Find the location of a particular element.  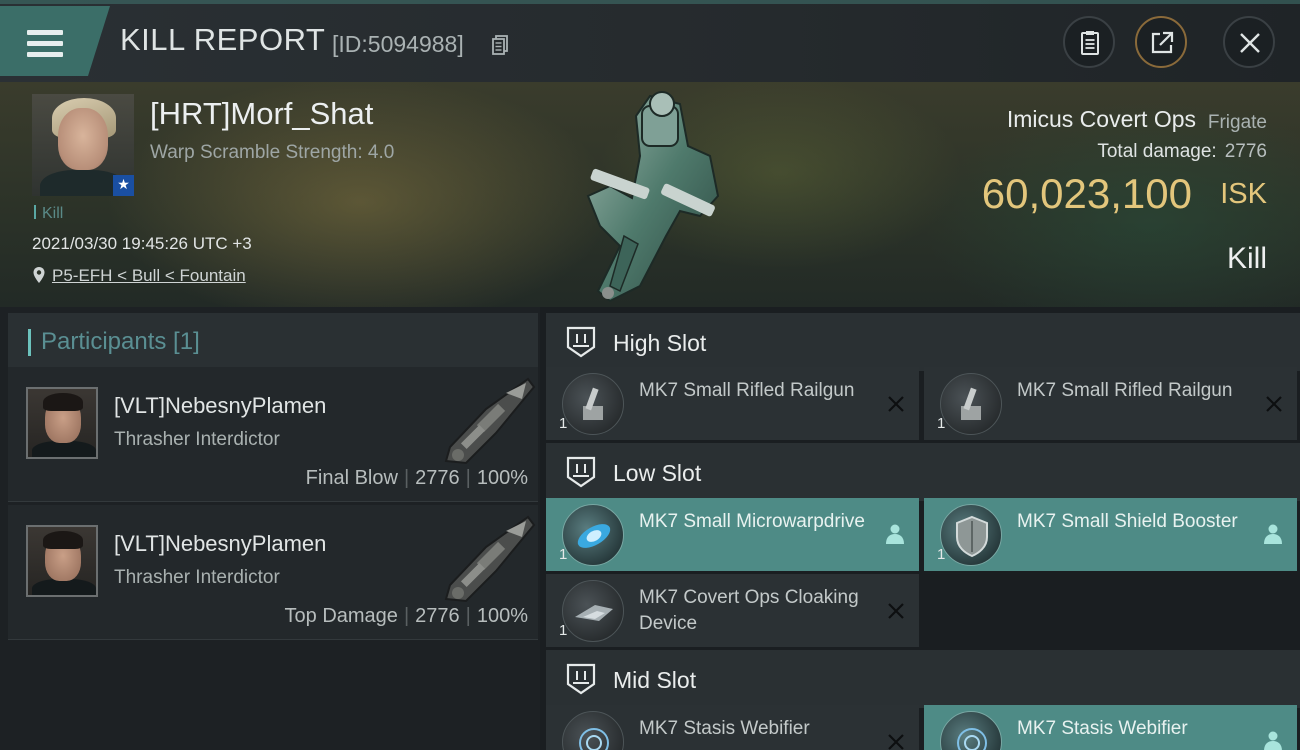

victim-ship-name: Imicus Covert Ops is located at coordinates (1101, 119).